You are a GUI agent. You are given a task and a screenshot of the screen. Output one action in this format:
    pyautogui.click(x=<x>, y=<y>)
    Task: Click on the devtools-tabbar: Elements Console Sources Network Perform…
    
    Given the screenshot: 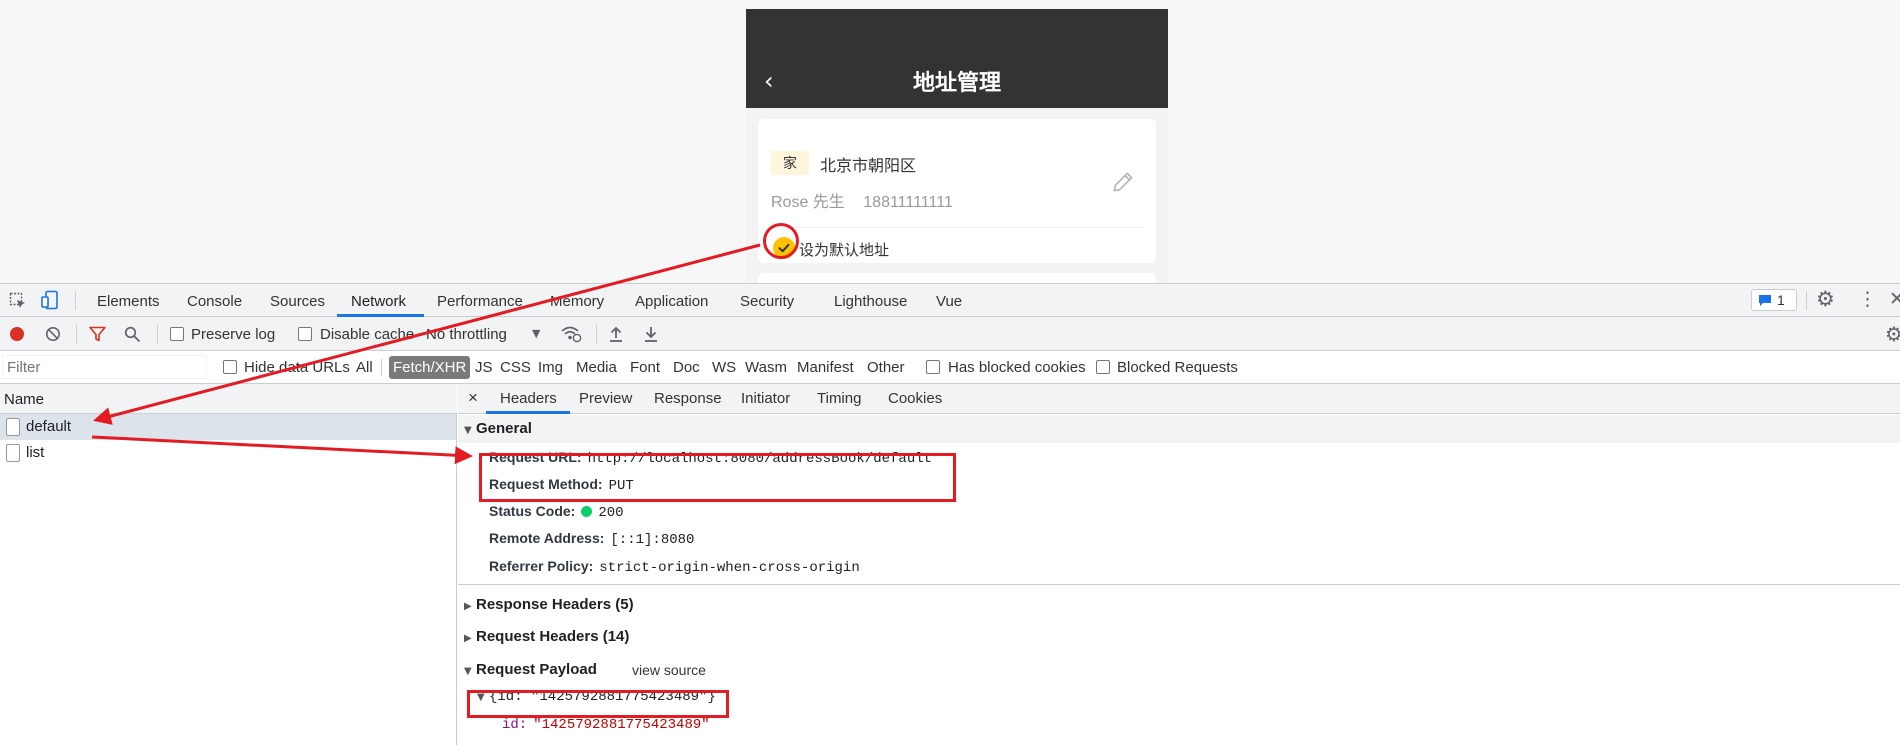 What is the action you would take?
    pyautogui.click(x=950, y=300)
    